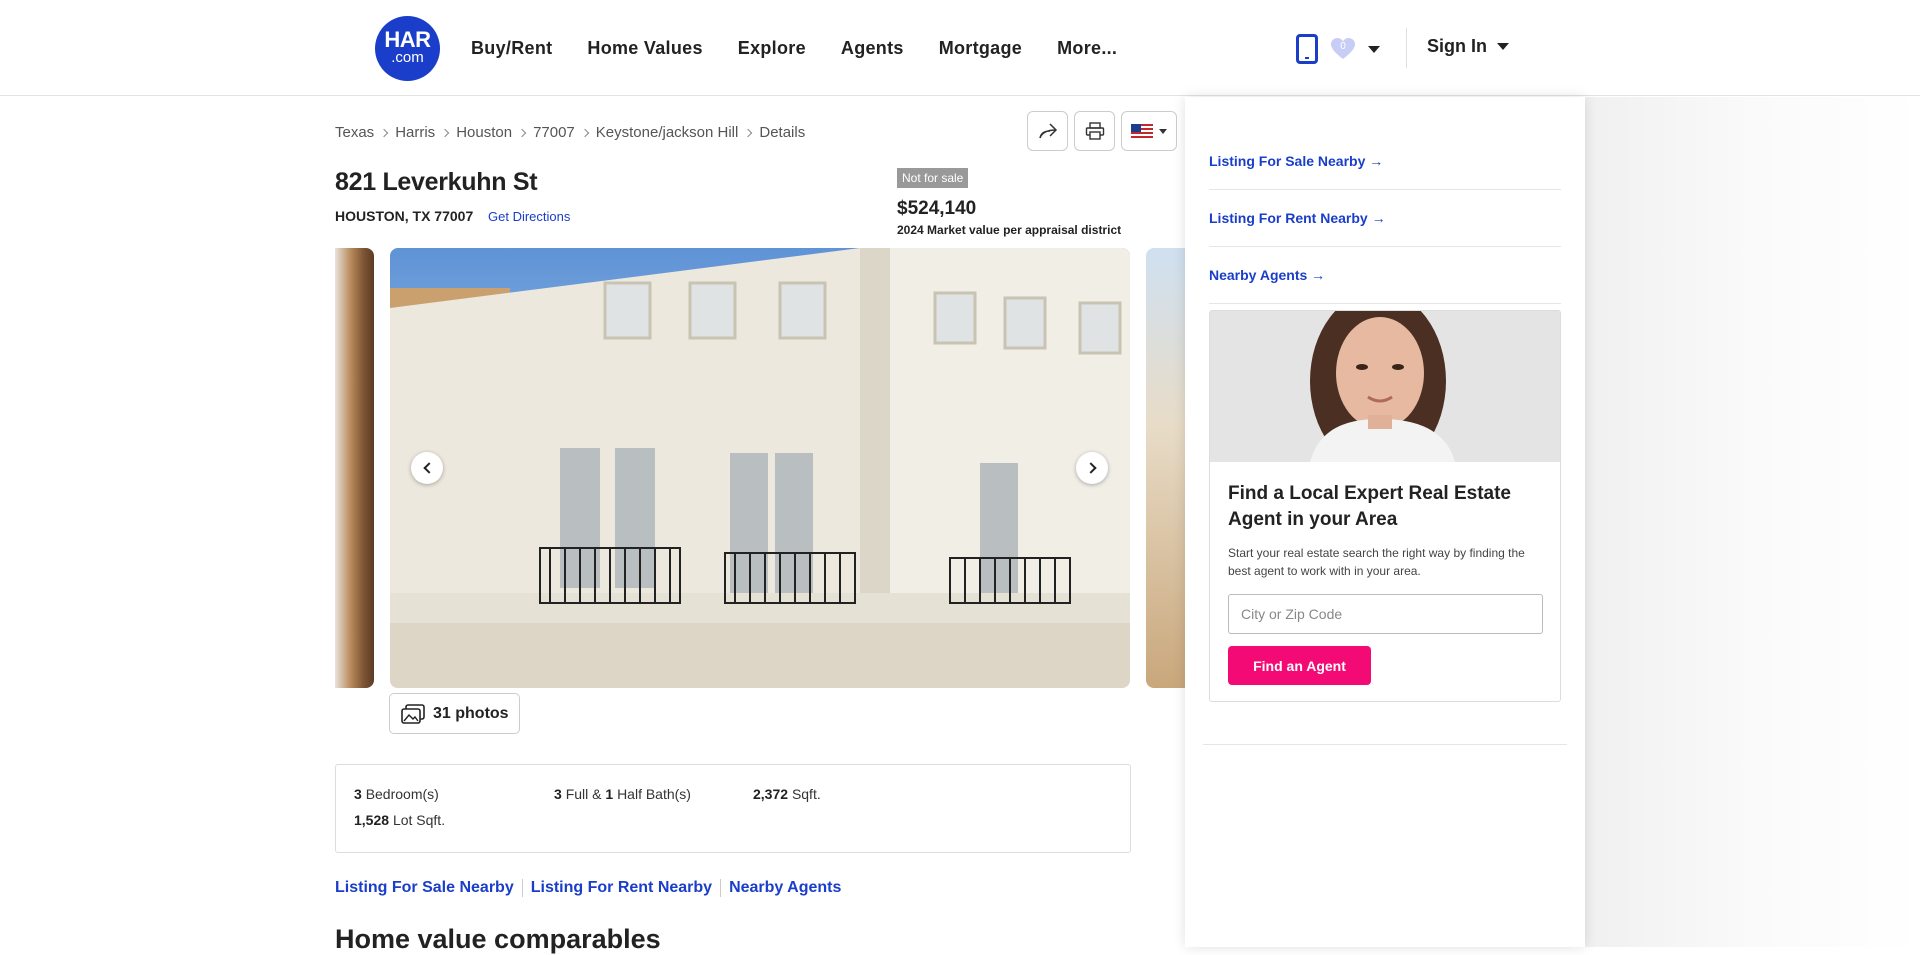 This screenshot has height=955, width=1920. Describe the element at coordinates (484, 132) in the screenshot. I see `breadcrumb-houston: Houston` at that location.